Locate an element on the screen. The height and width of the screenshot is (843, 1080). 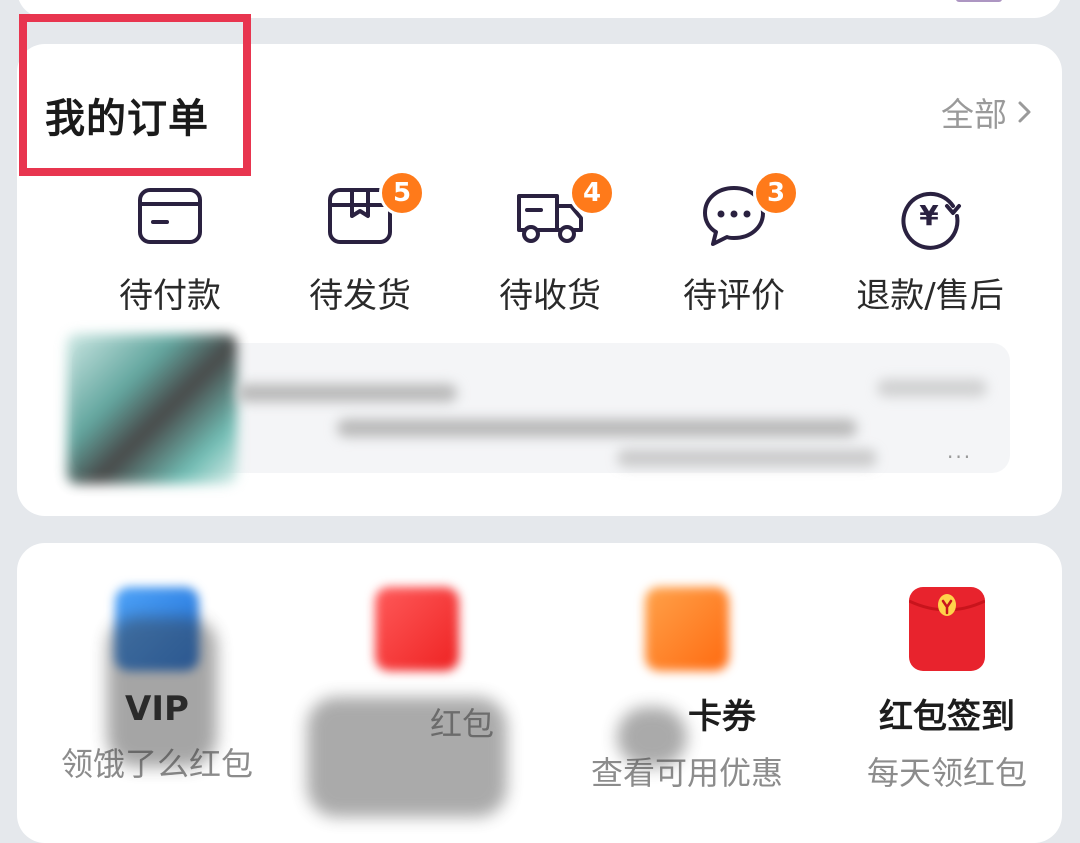
chat-bubble-icon: 3 is located at coordinates (749, 210).